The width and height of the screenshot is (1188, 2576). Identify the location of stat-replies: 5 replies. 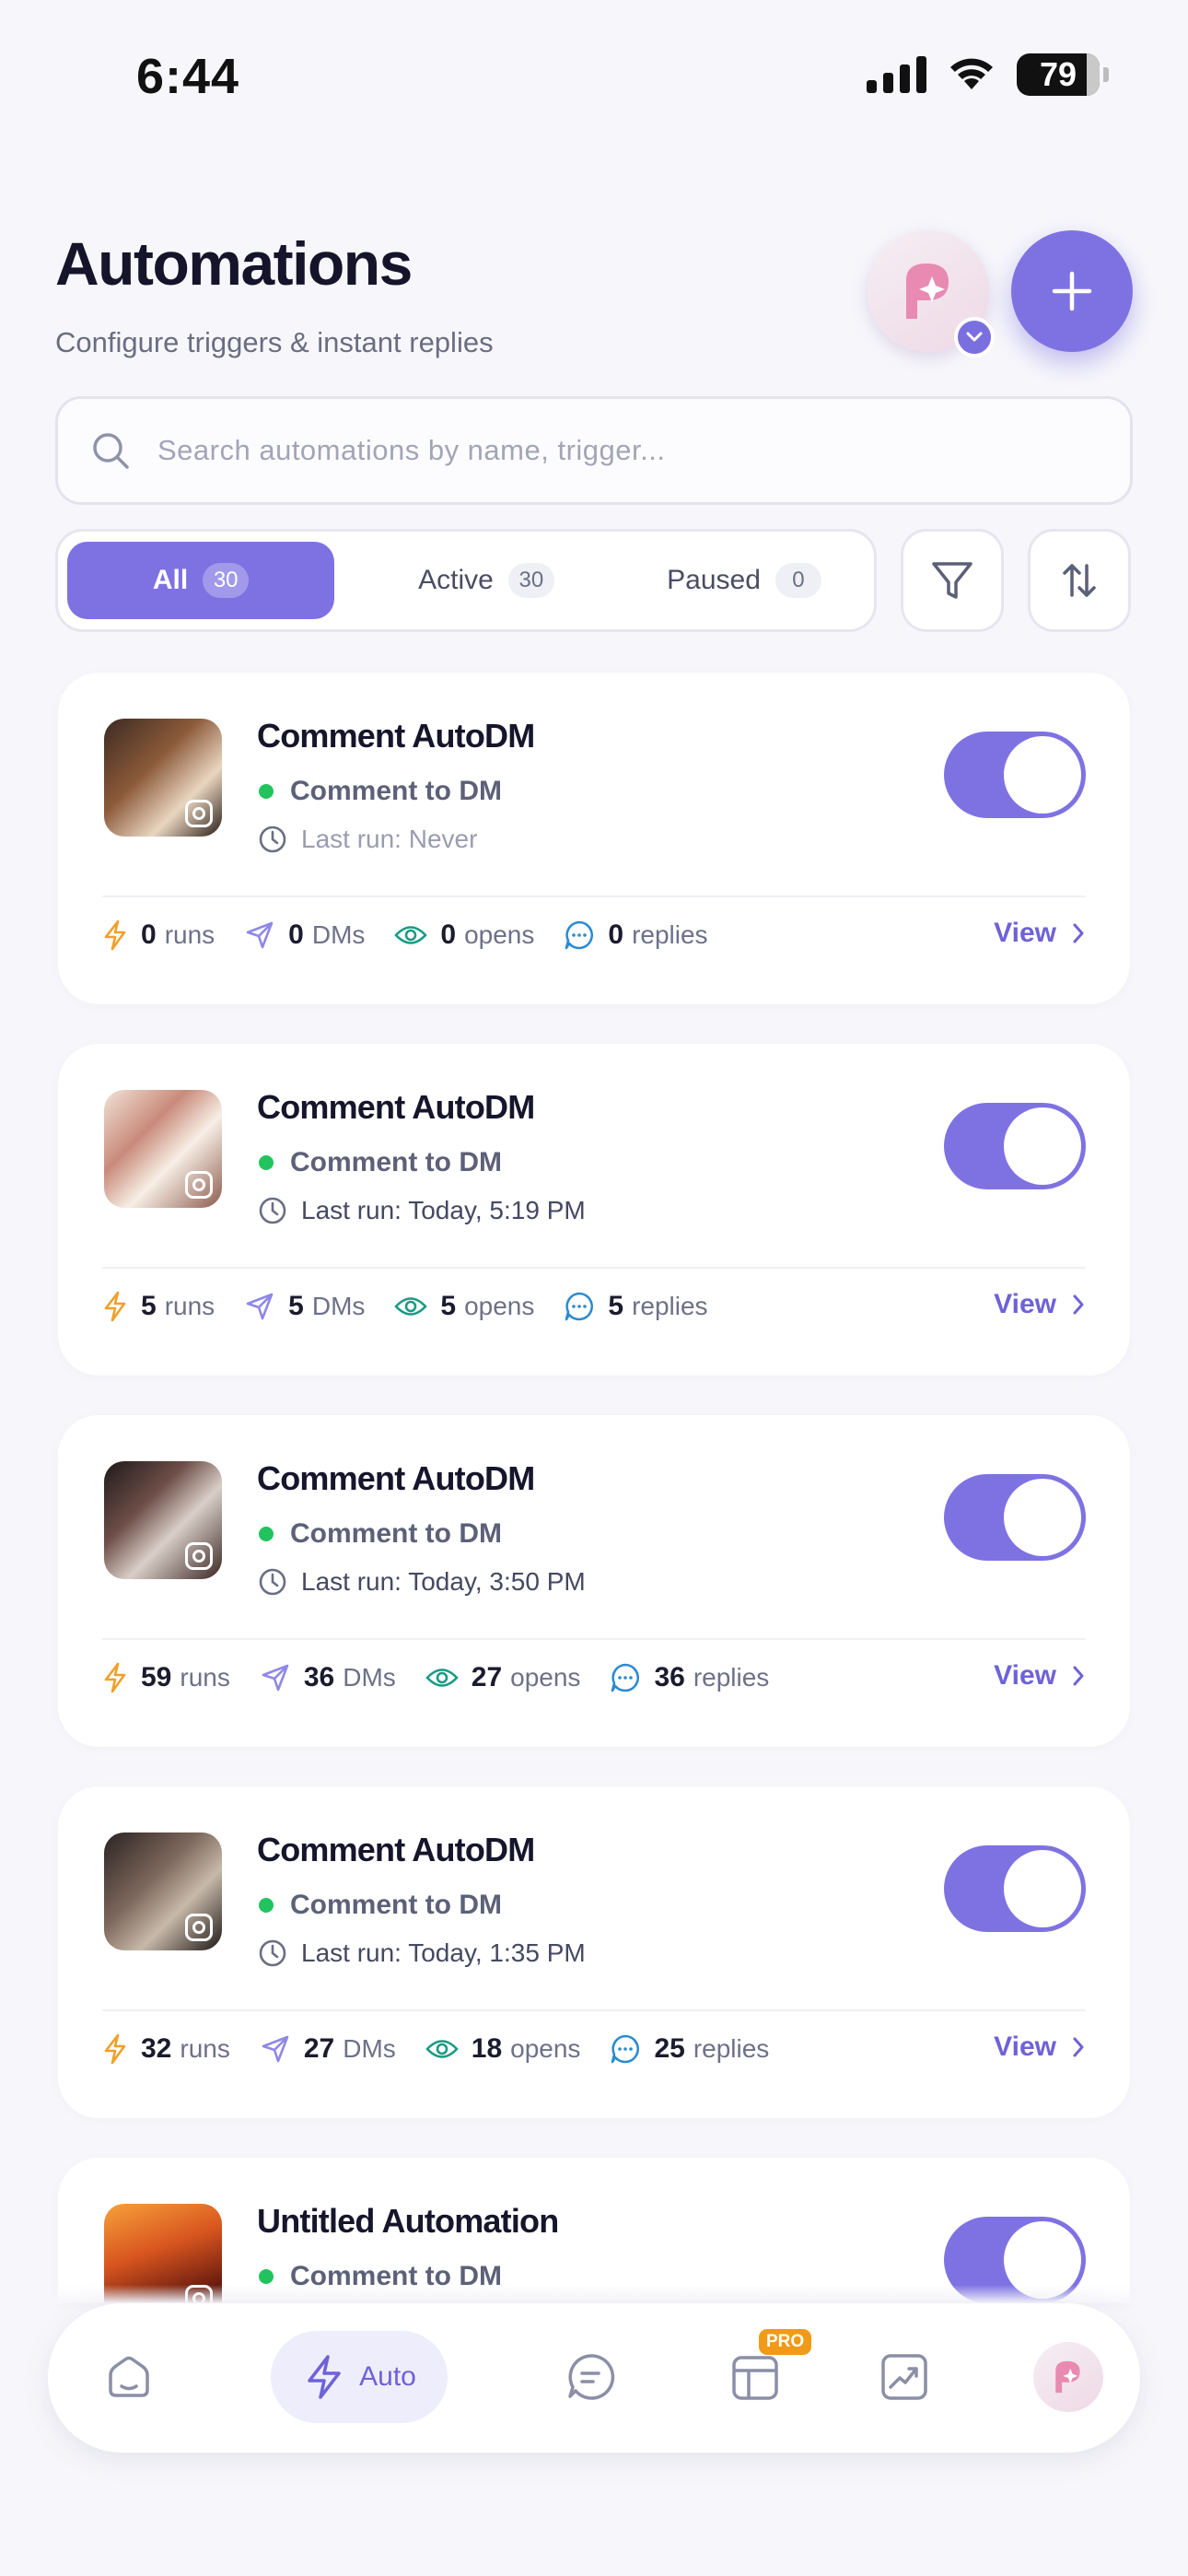
(636, 1306).